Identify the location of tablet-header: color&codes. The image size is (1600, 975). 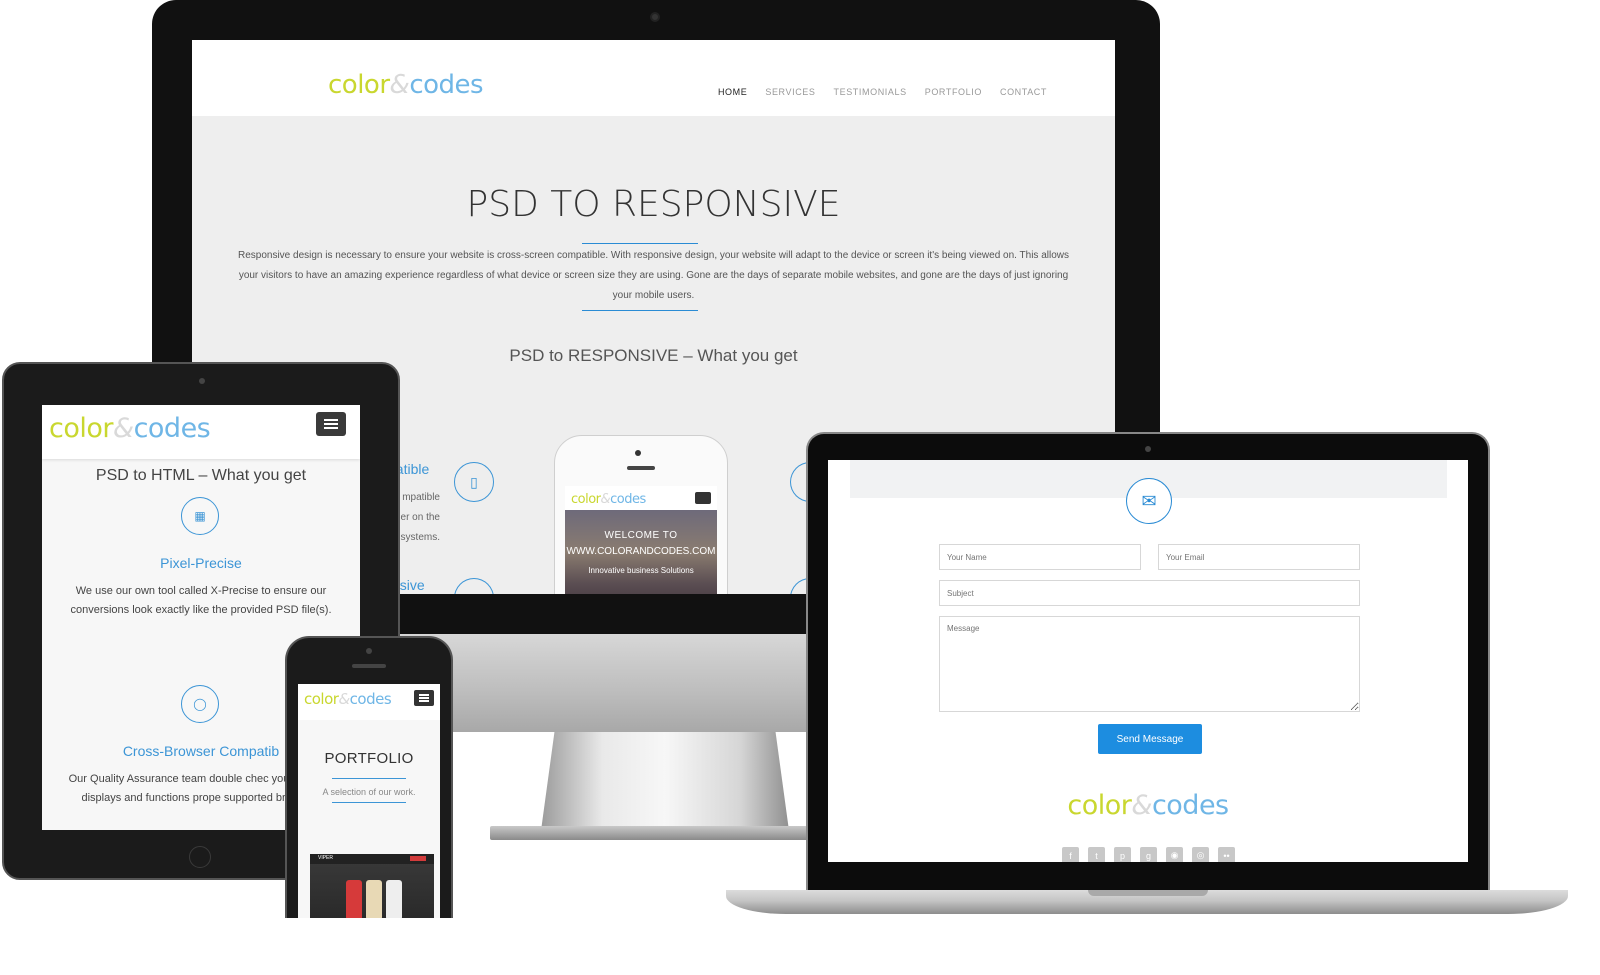
(201, 432).